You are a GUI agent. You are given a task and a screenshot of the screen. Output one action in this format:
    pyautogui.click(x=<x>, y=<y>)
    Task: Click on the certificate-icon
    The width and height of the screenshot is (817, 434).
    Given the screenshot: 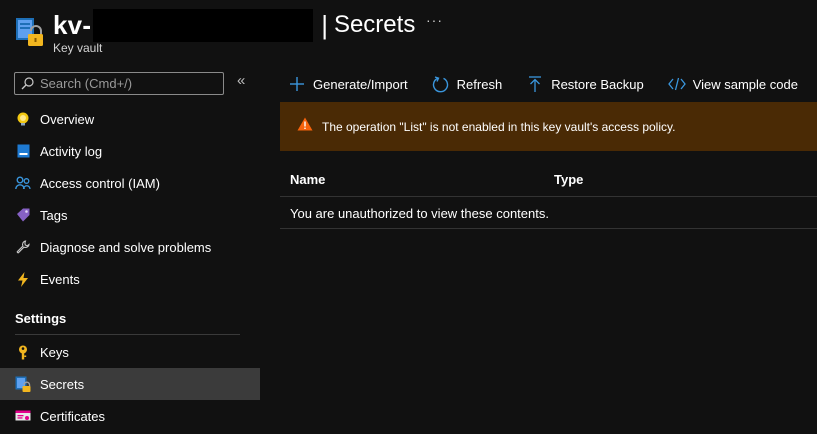 What is the action you would take?
    pyautogui.click(x=23, y=416)
    